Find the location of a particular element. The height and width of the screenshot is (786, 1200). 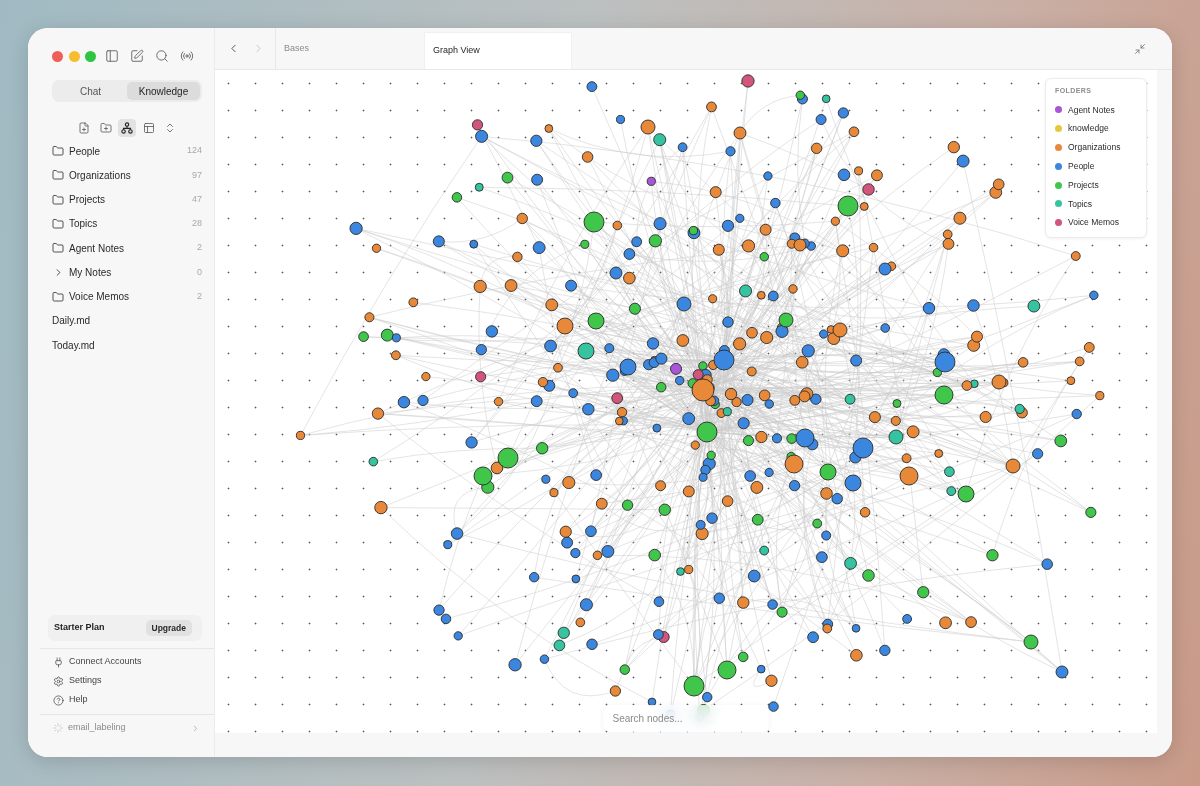

item-count: 47 is located at coordinates (197, 199).